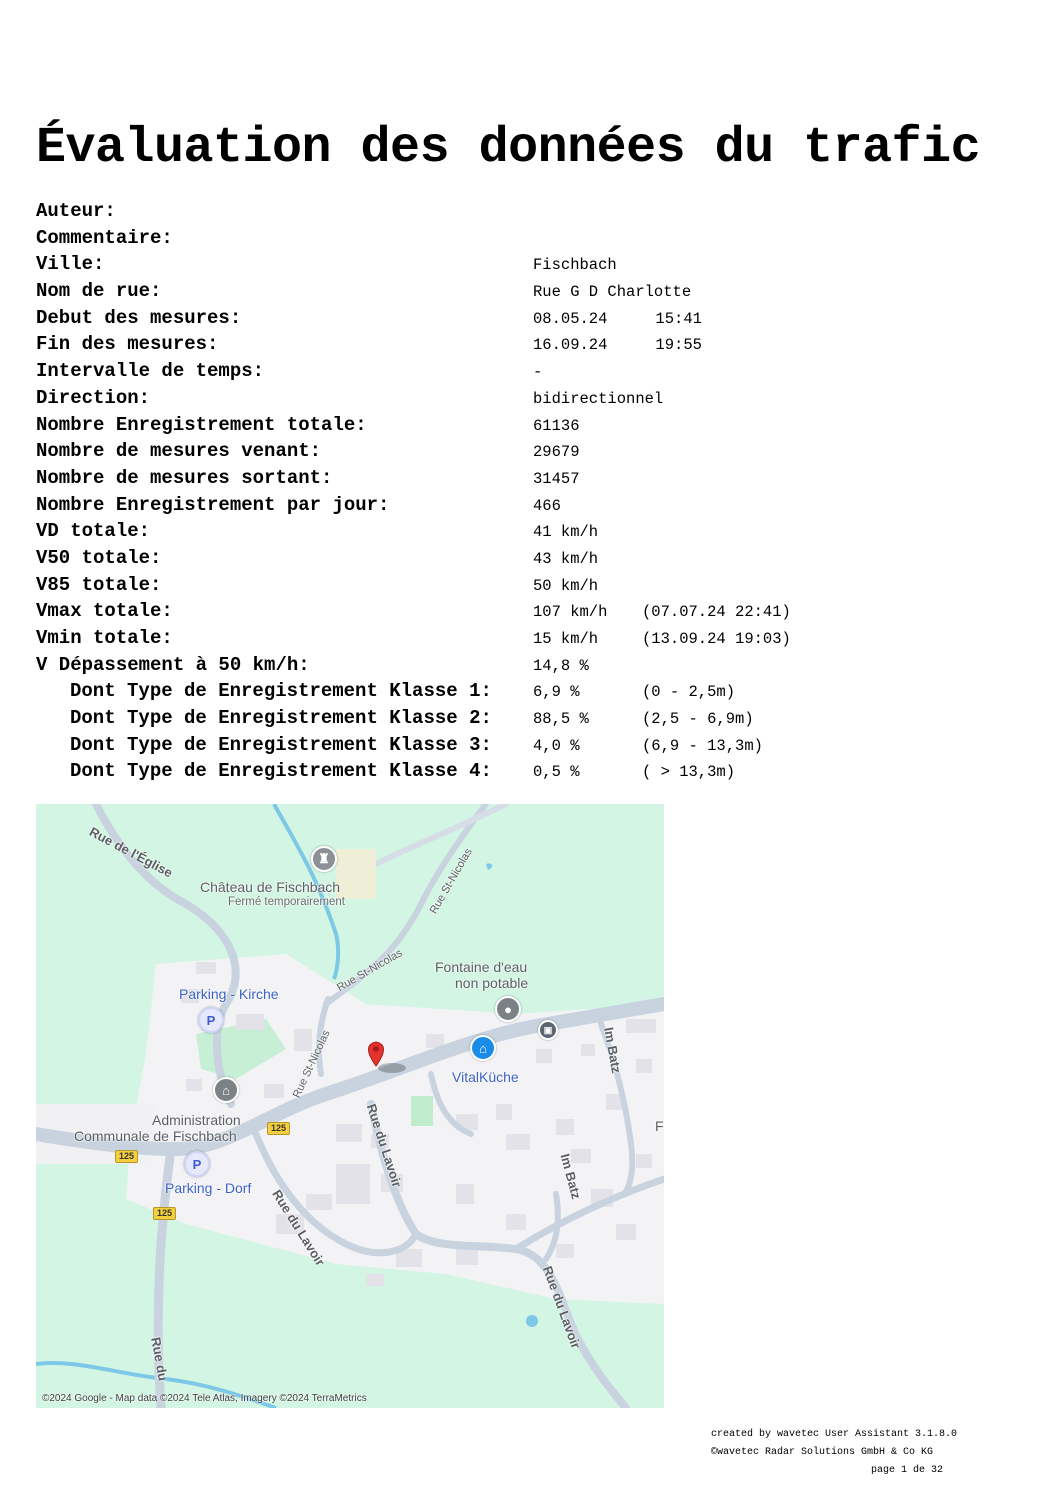 This screenshot has height=1497, width=1060. Describe the element at coordinates (575, 265) in the screenshot. I see `field-value: Fischbach` at that location.